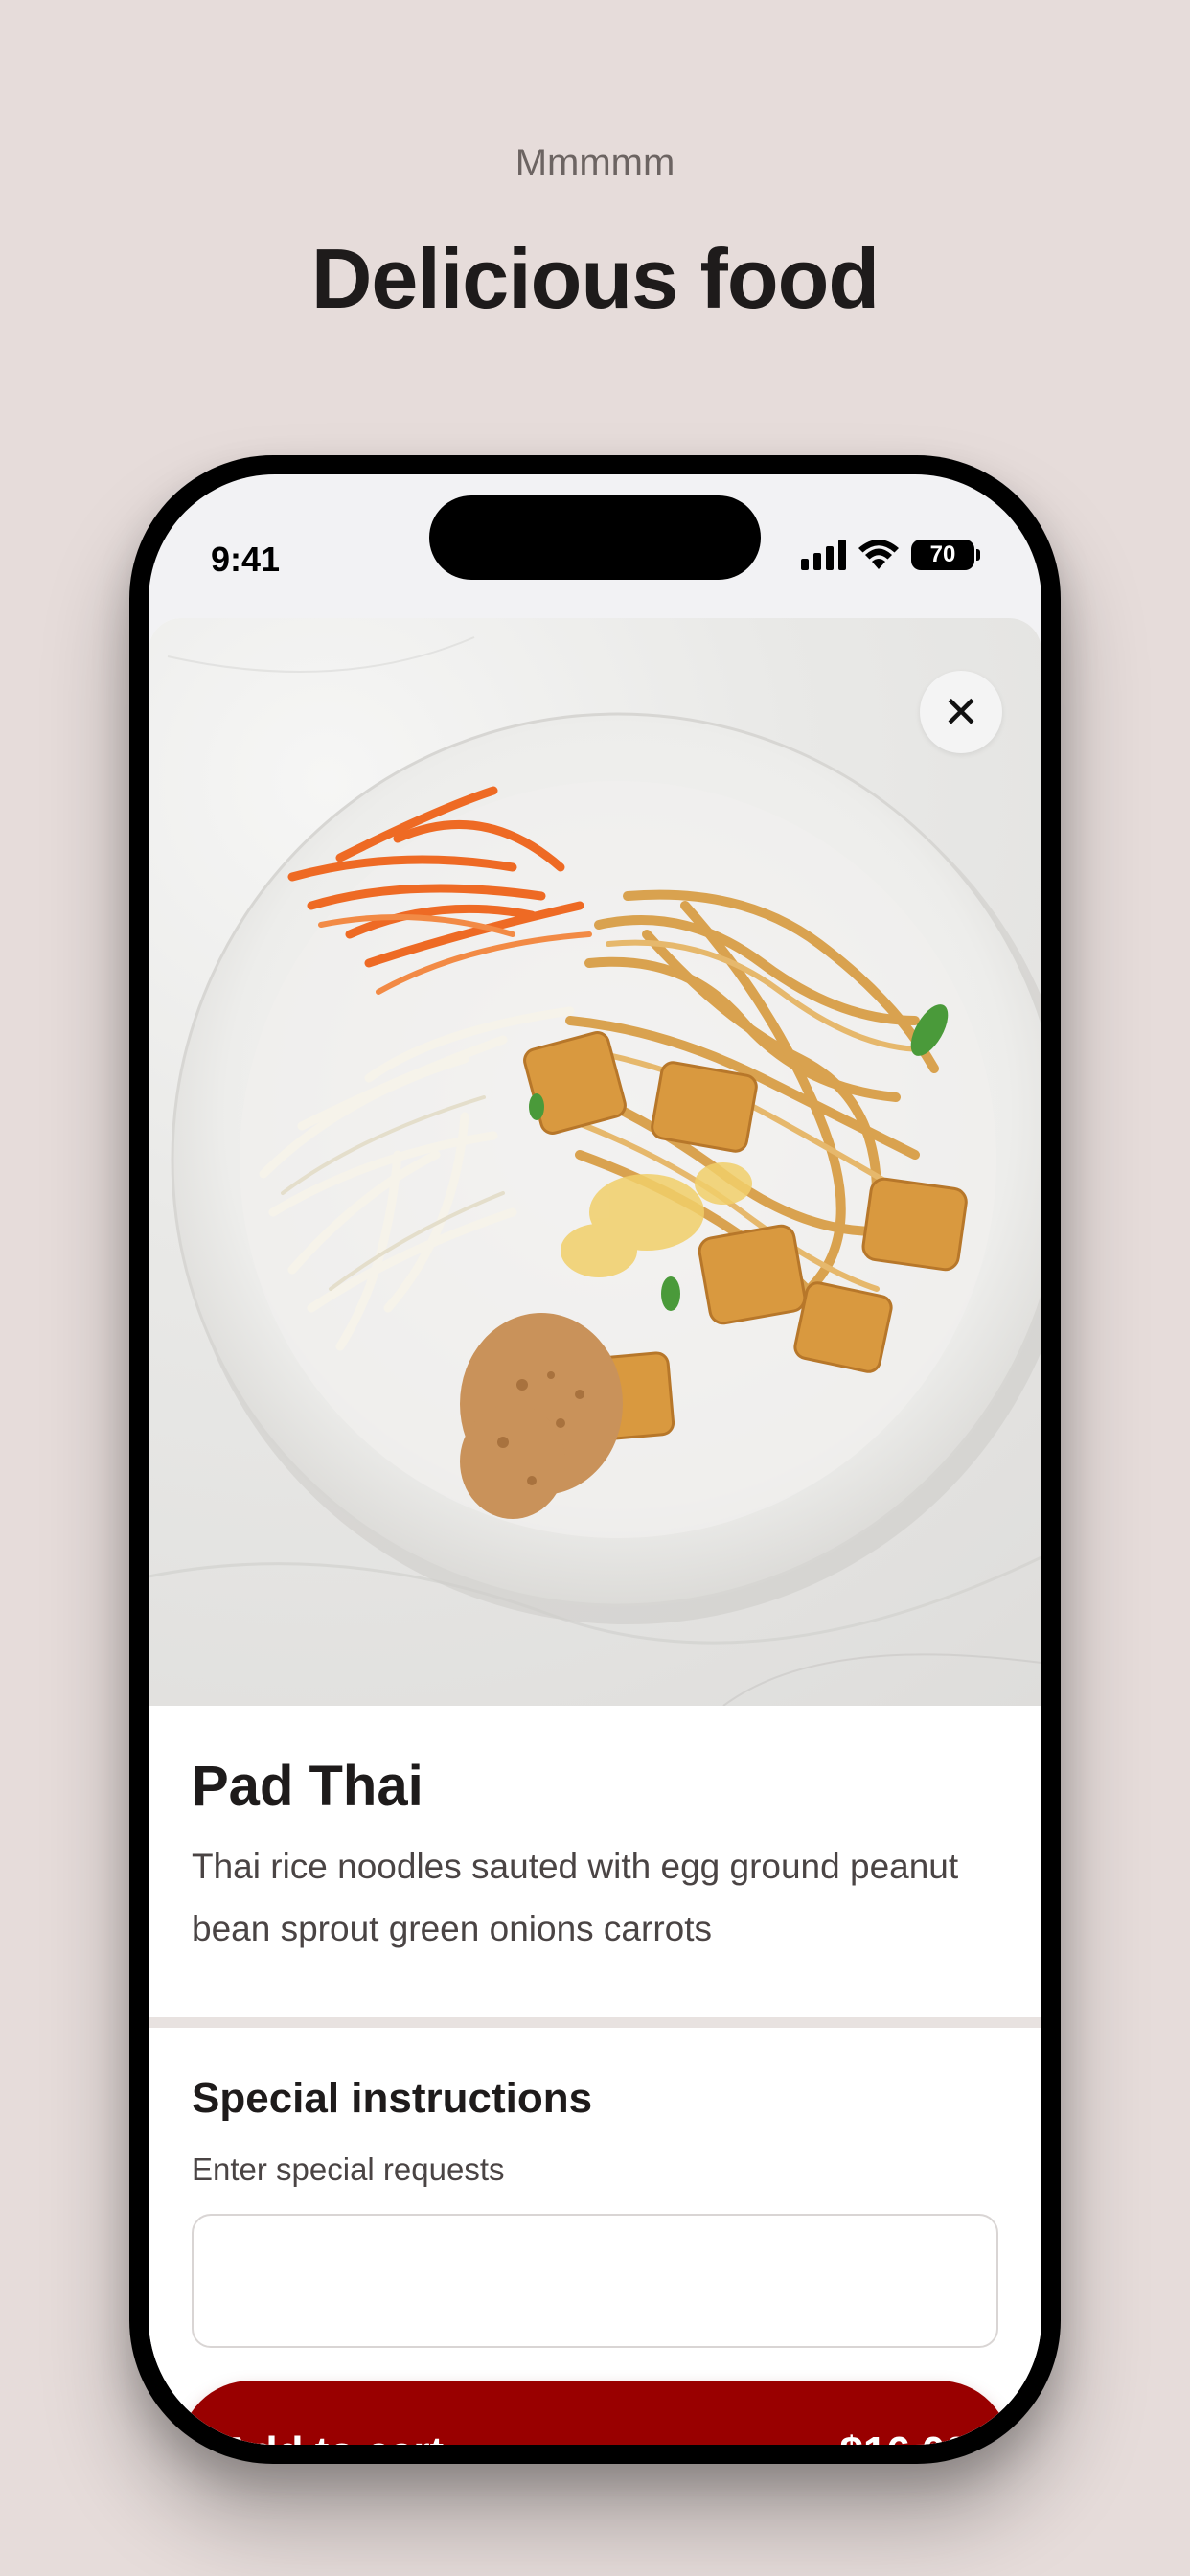 The height and width of the screenshot is (2576, 1190). What do you see at coordinates (595, 163) in the screenshot?
I see `eyebrow-text: Mmmmm` at bounding box center [595, 163].